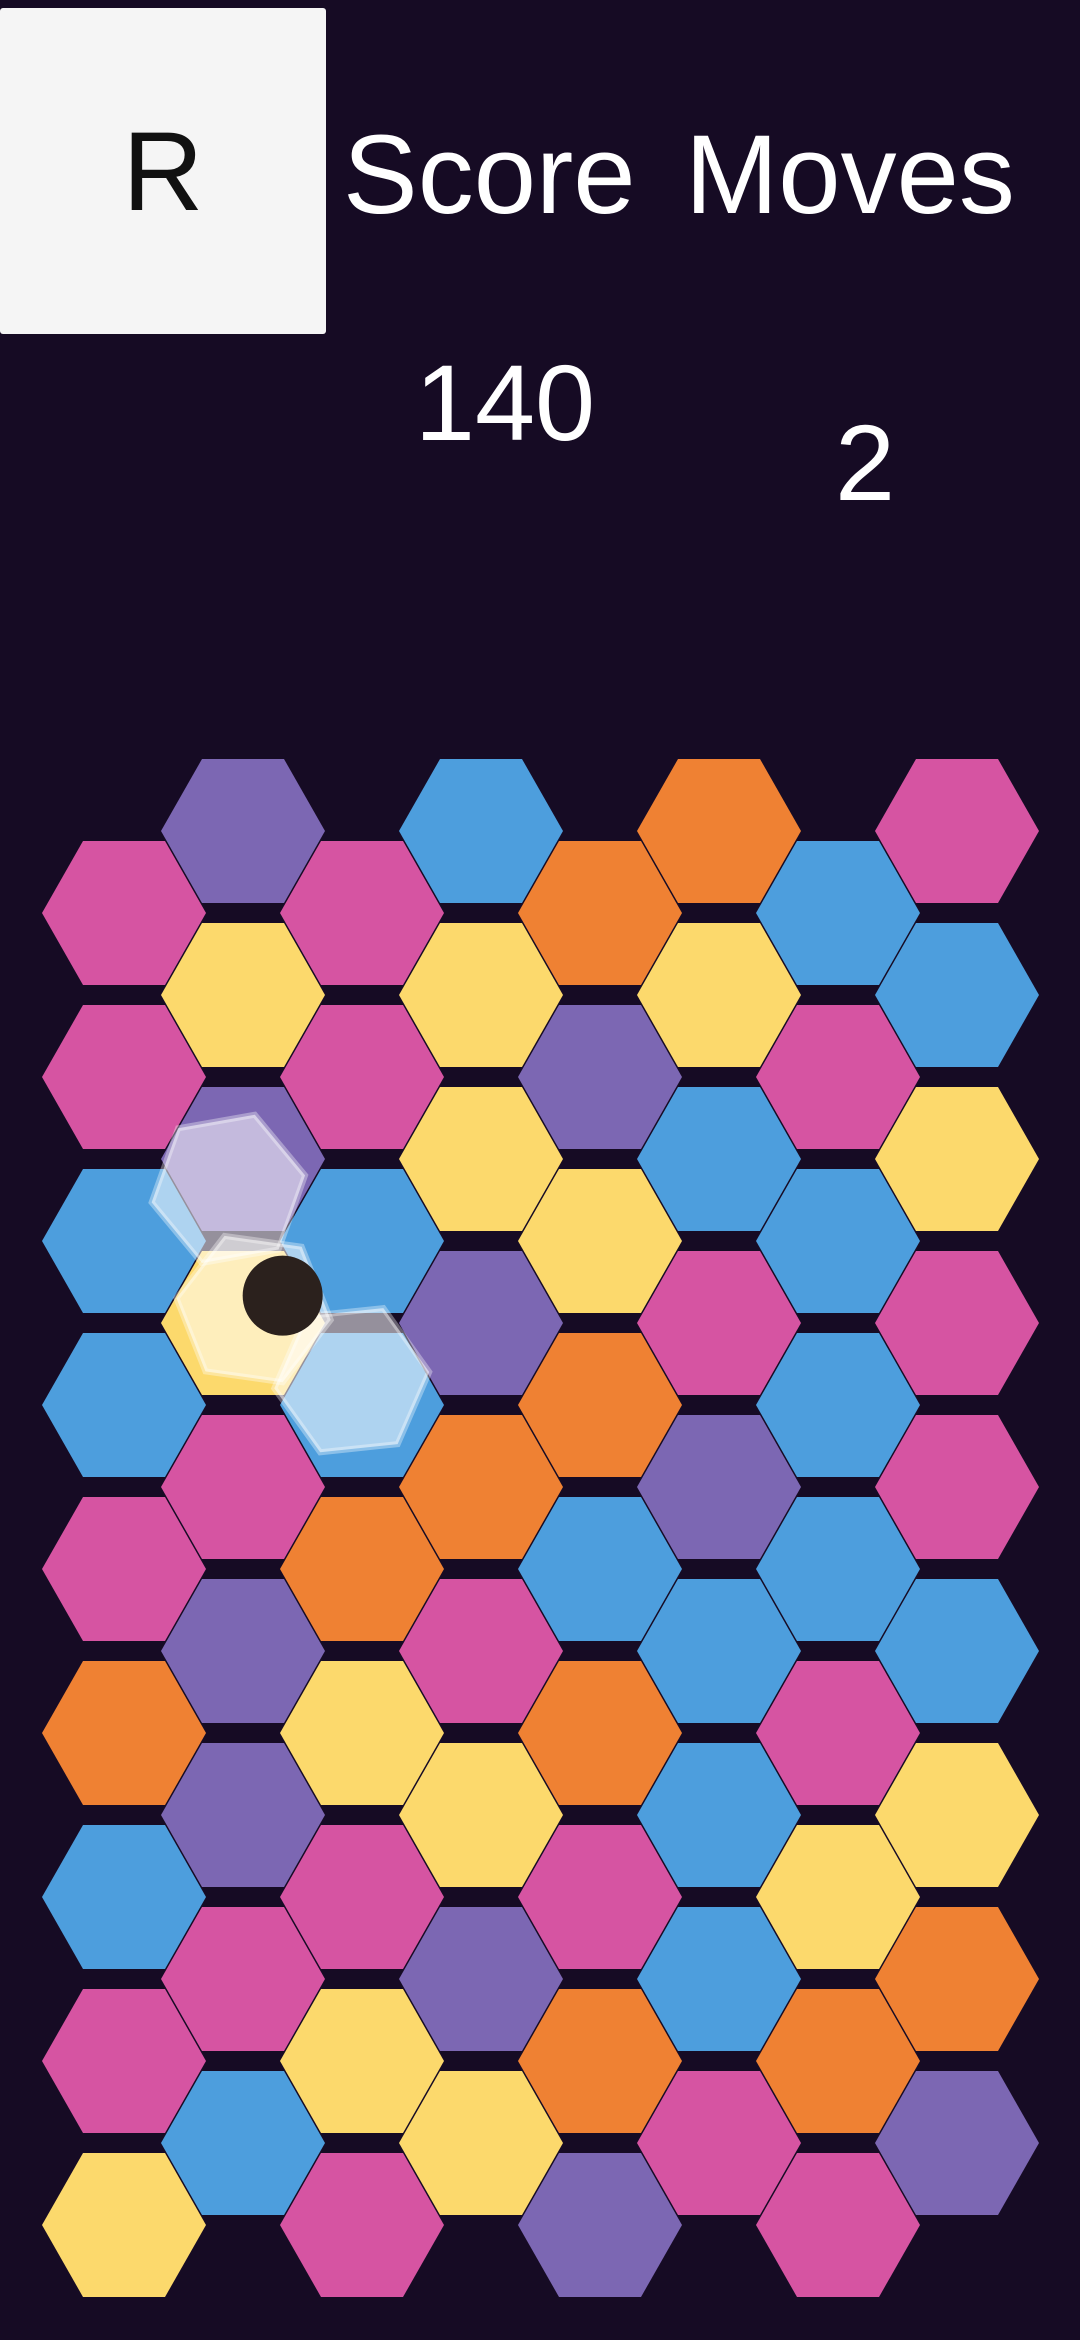 The image size is (1080, 2340). Describe the element at coordinates (163, 171) in the screenshot. I see `reset-button: R` at that location.